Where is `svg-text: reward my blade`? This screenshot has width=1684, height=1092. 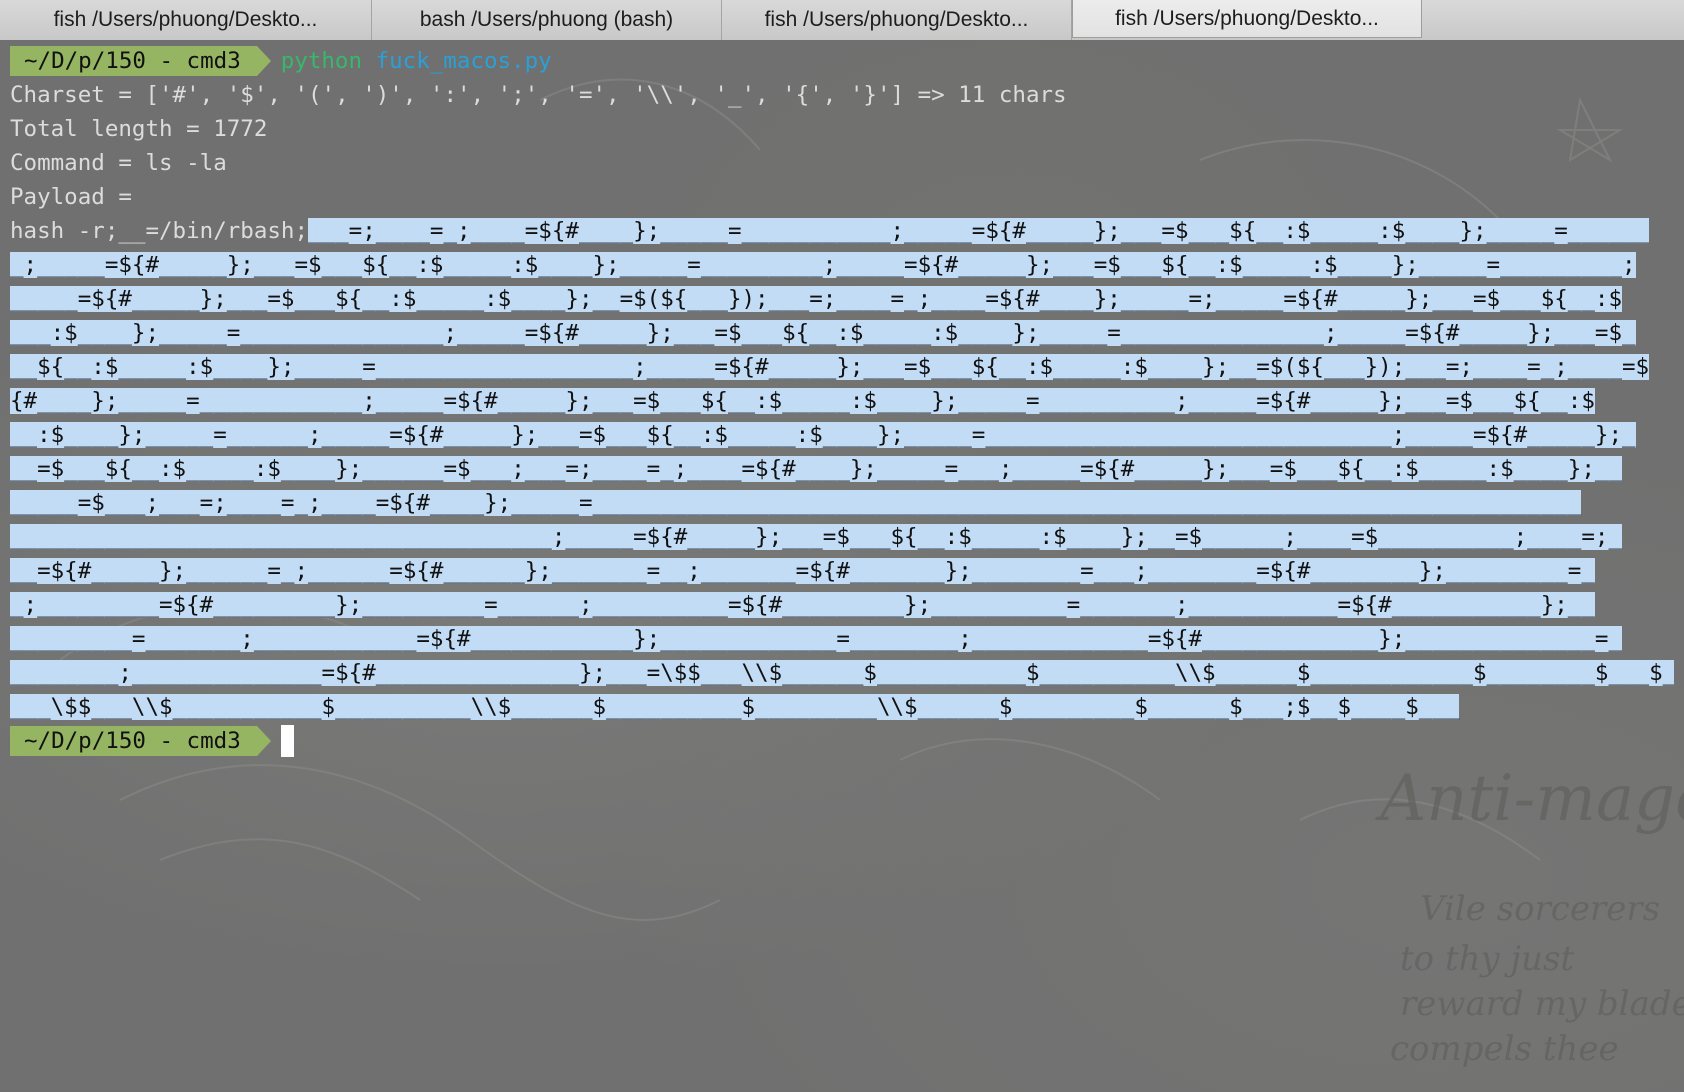
svg-text: reward my blade is located at coordinates (1542, 1004).